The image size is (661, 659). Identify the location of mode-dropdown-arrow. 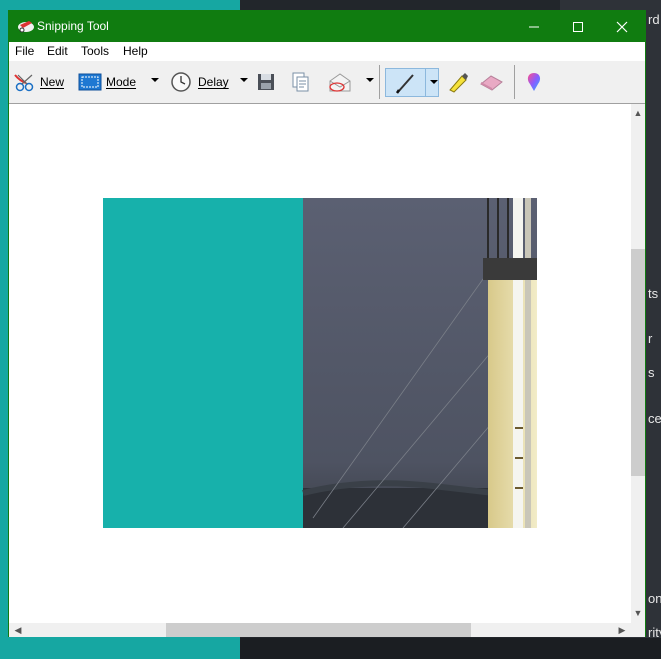
(155, 80).